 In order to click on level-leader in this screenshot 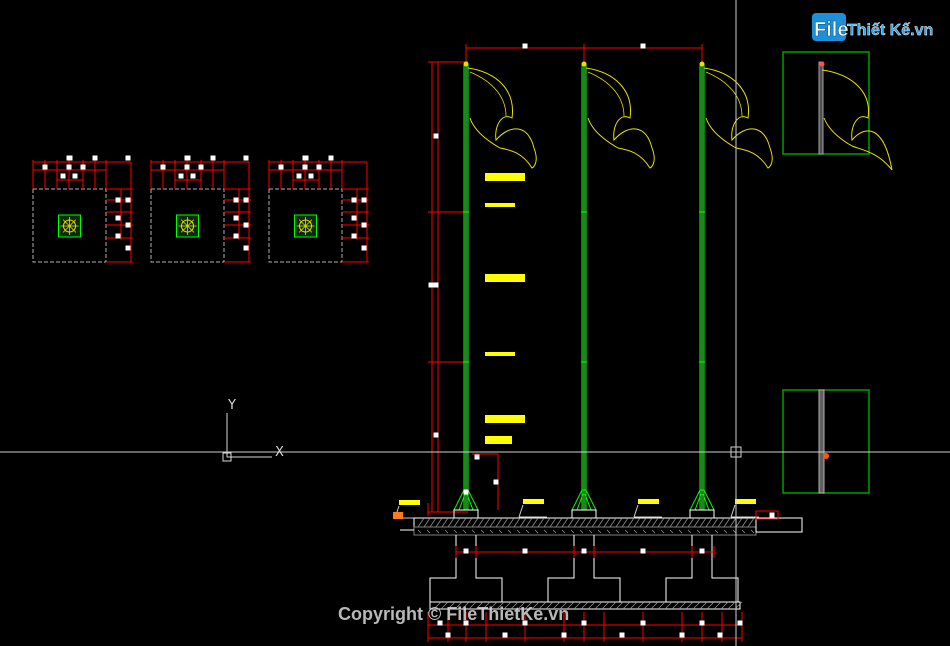, I will do `click(521, 511)`.